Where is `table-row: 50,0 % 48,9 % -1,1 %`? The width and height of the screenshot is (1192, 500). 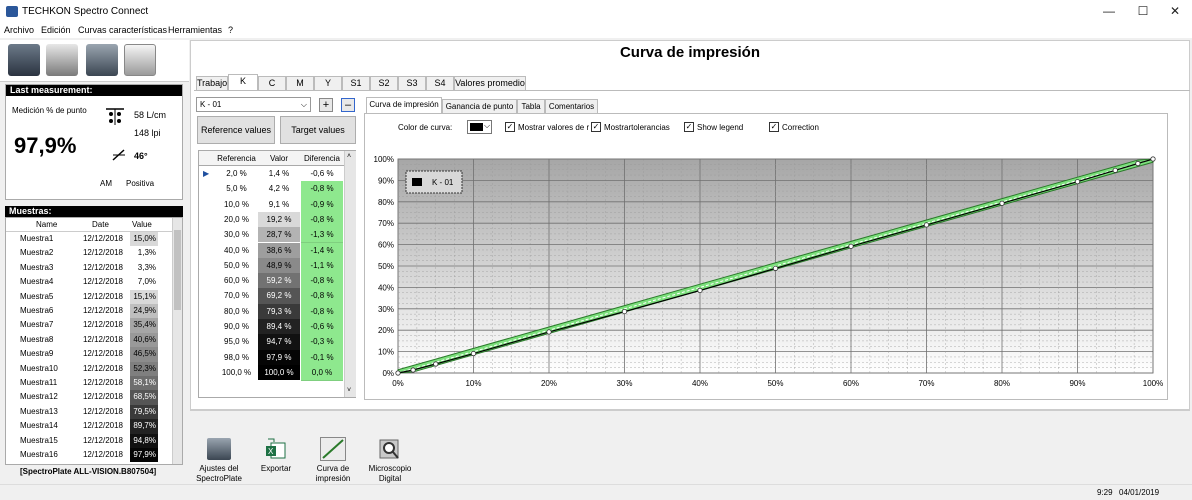 table-row: 50,0 % 48,9 % -1,1 % is located at coordinates (278, 266).